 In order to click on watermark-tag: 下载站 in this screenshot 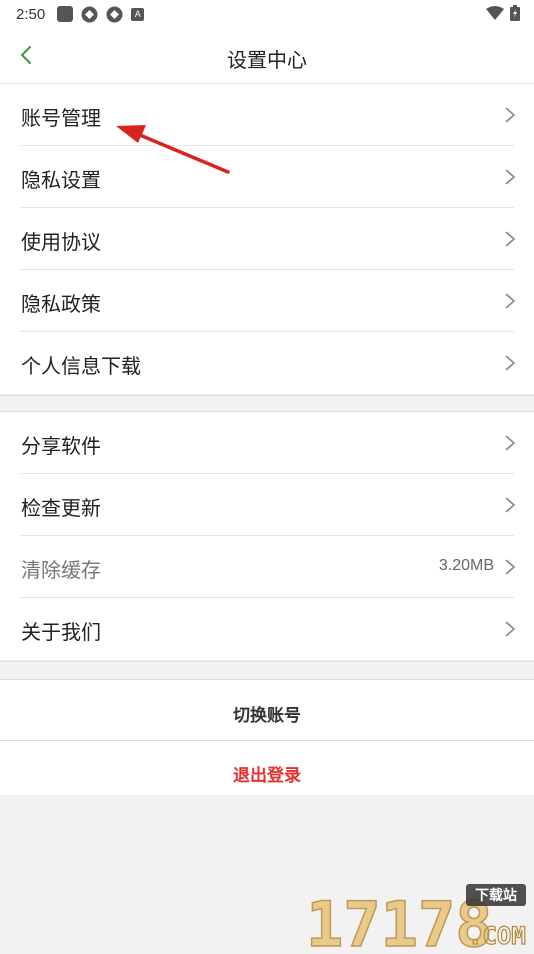, I will do `click(496, 895)`.